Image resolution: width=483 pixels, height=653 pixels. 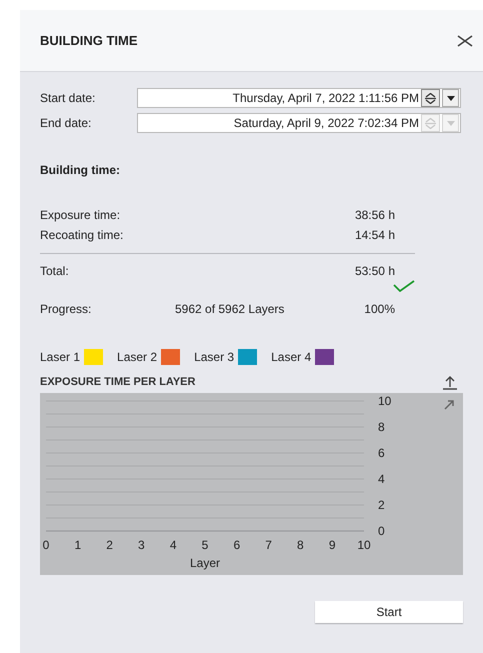 I want to click on date-field: Thursday, April 7, 2022 1:11:56 PM, so click(x=299, y=98).